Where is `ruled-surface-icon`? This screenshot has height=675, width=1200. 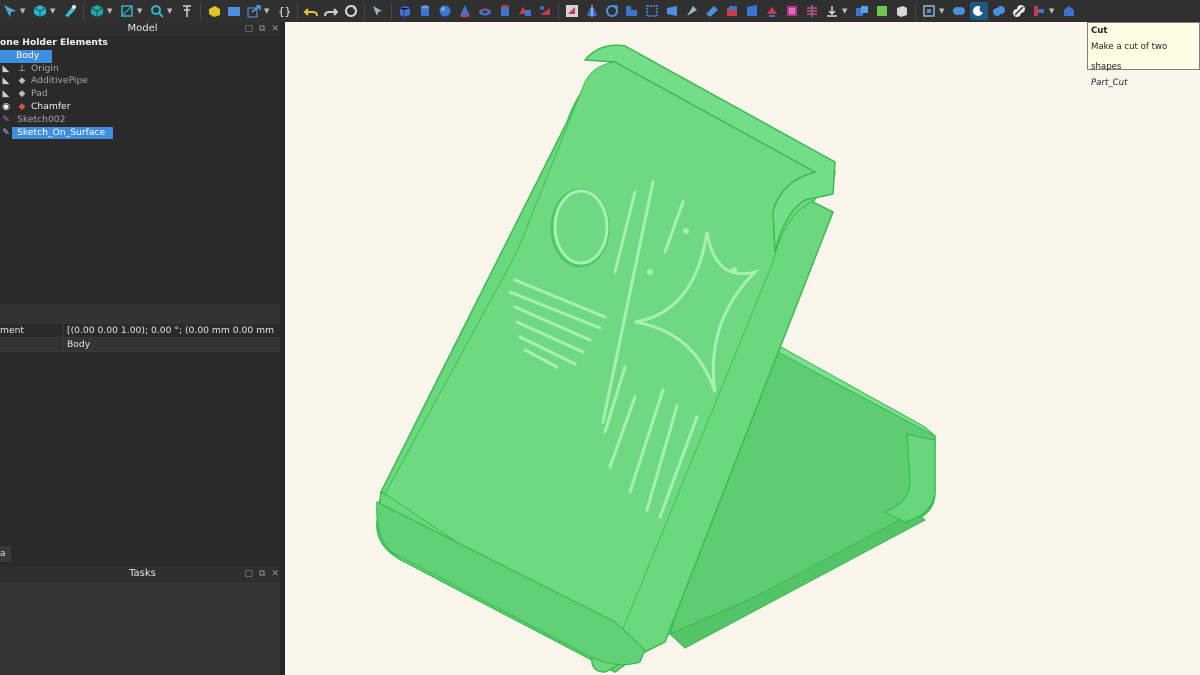
ruled-surface-icon is located at coordinates (692, 11).